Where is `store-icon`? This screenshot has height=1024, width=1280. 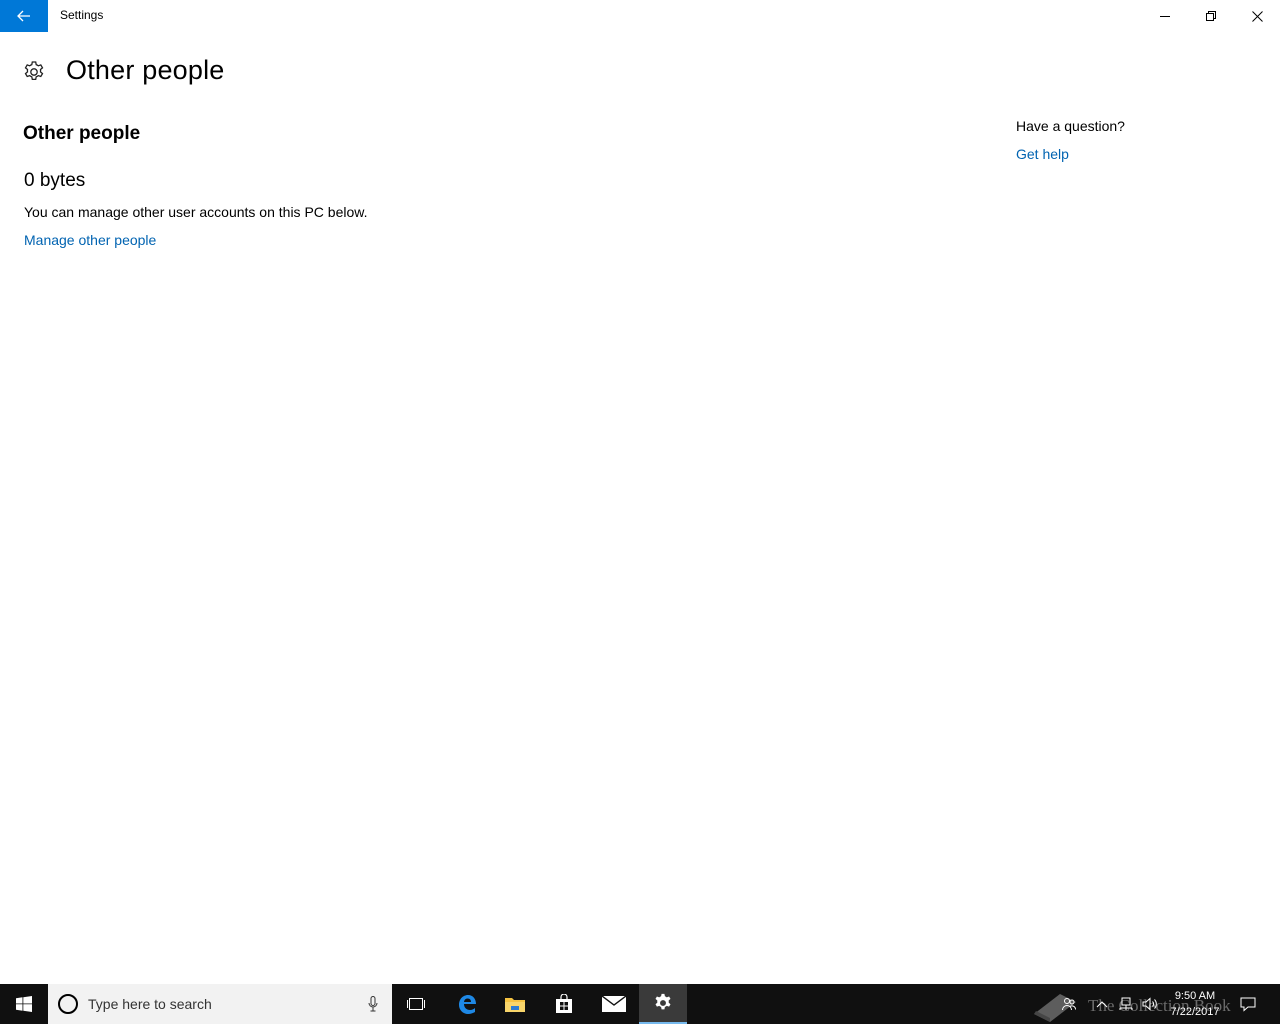 store-icon is located at coordinates (564, 1003).